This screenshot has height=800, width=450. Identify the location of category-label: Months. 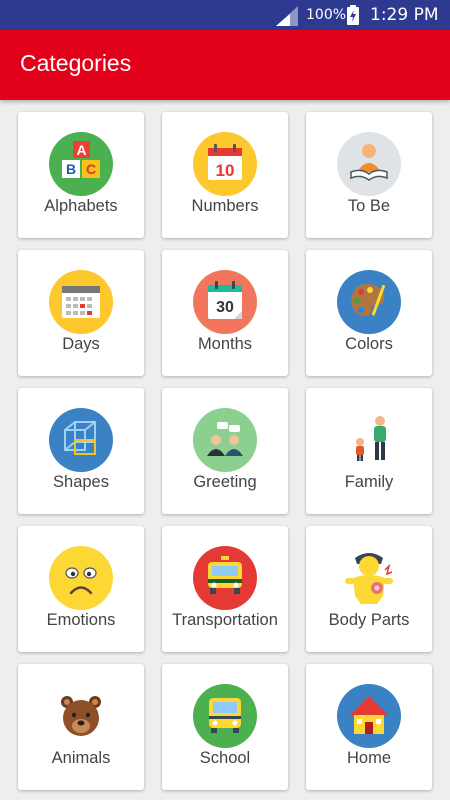
(225, 344).